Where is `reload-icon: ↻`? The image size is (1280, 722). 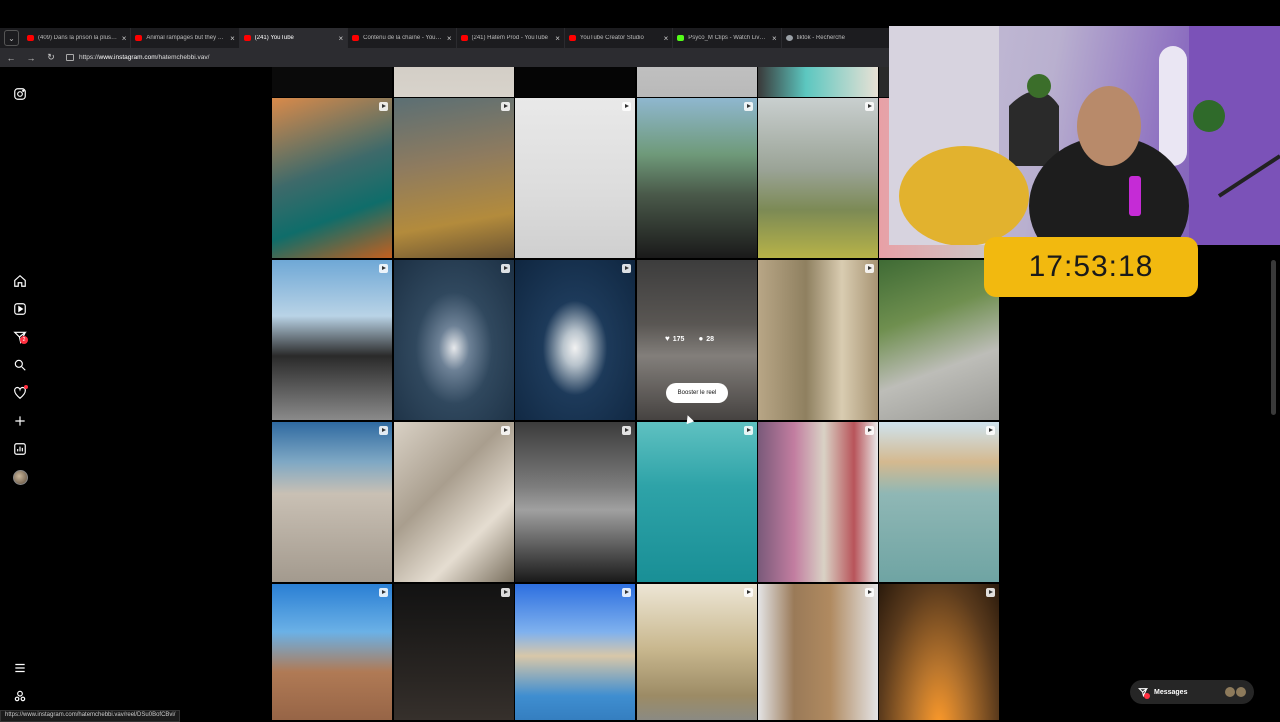
reload-icon: ↻ is located at coordinates (51, 57).